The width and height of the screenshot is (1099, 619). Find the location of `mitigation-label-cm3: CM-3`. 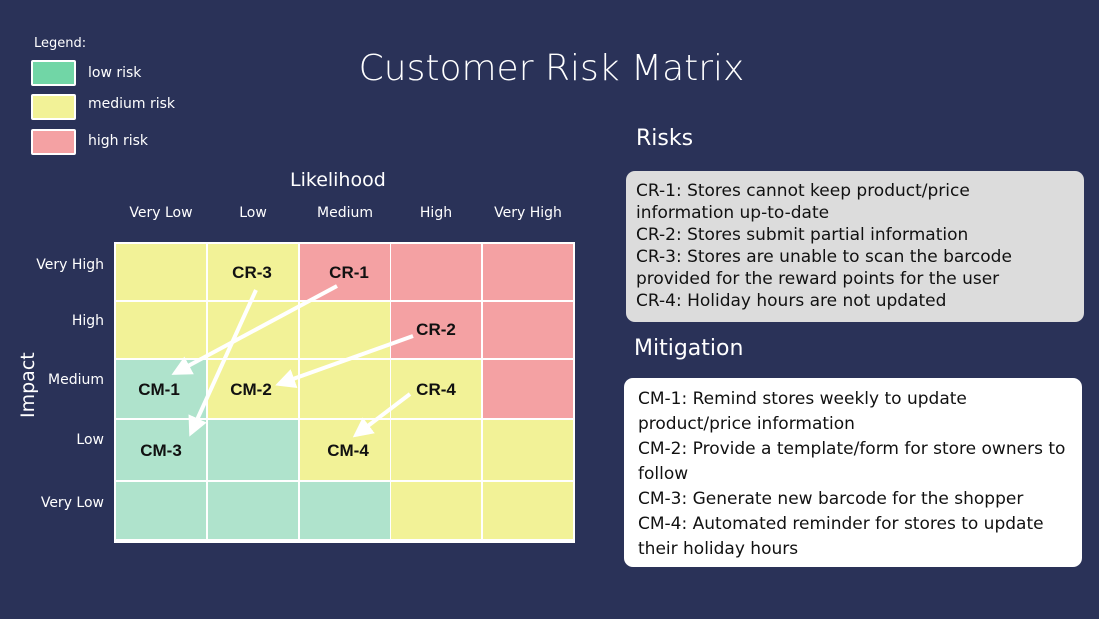

mitigation-label-cm3: CM-3 is located at coordinates (161, 450).